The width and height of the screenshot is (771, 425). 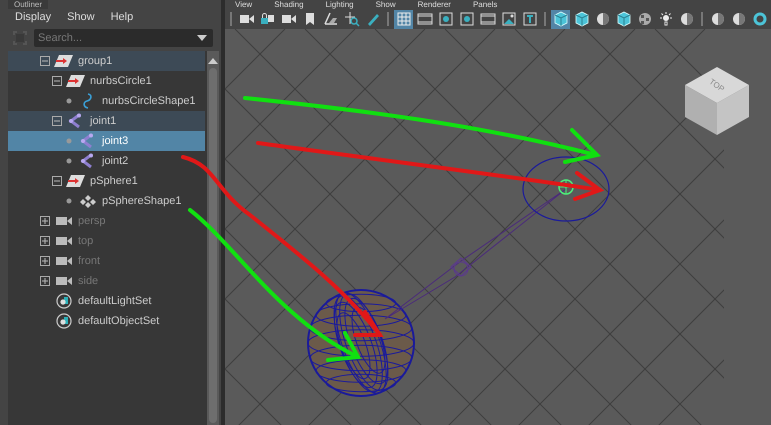 I want to click on tree-item: joint2, so click(x=106, y=161).